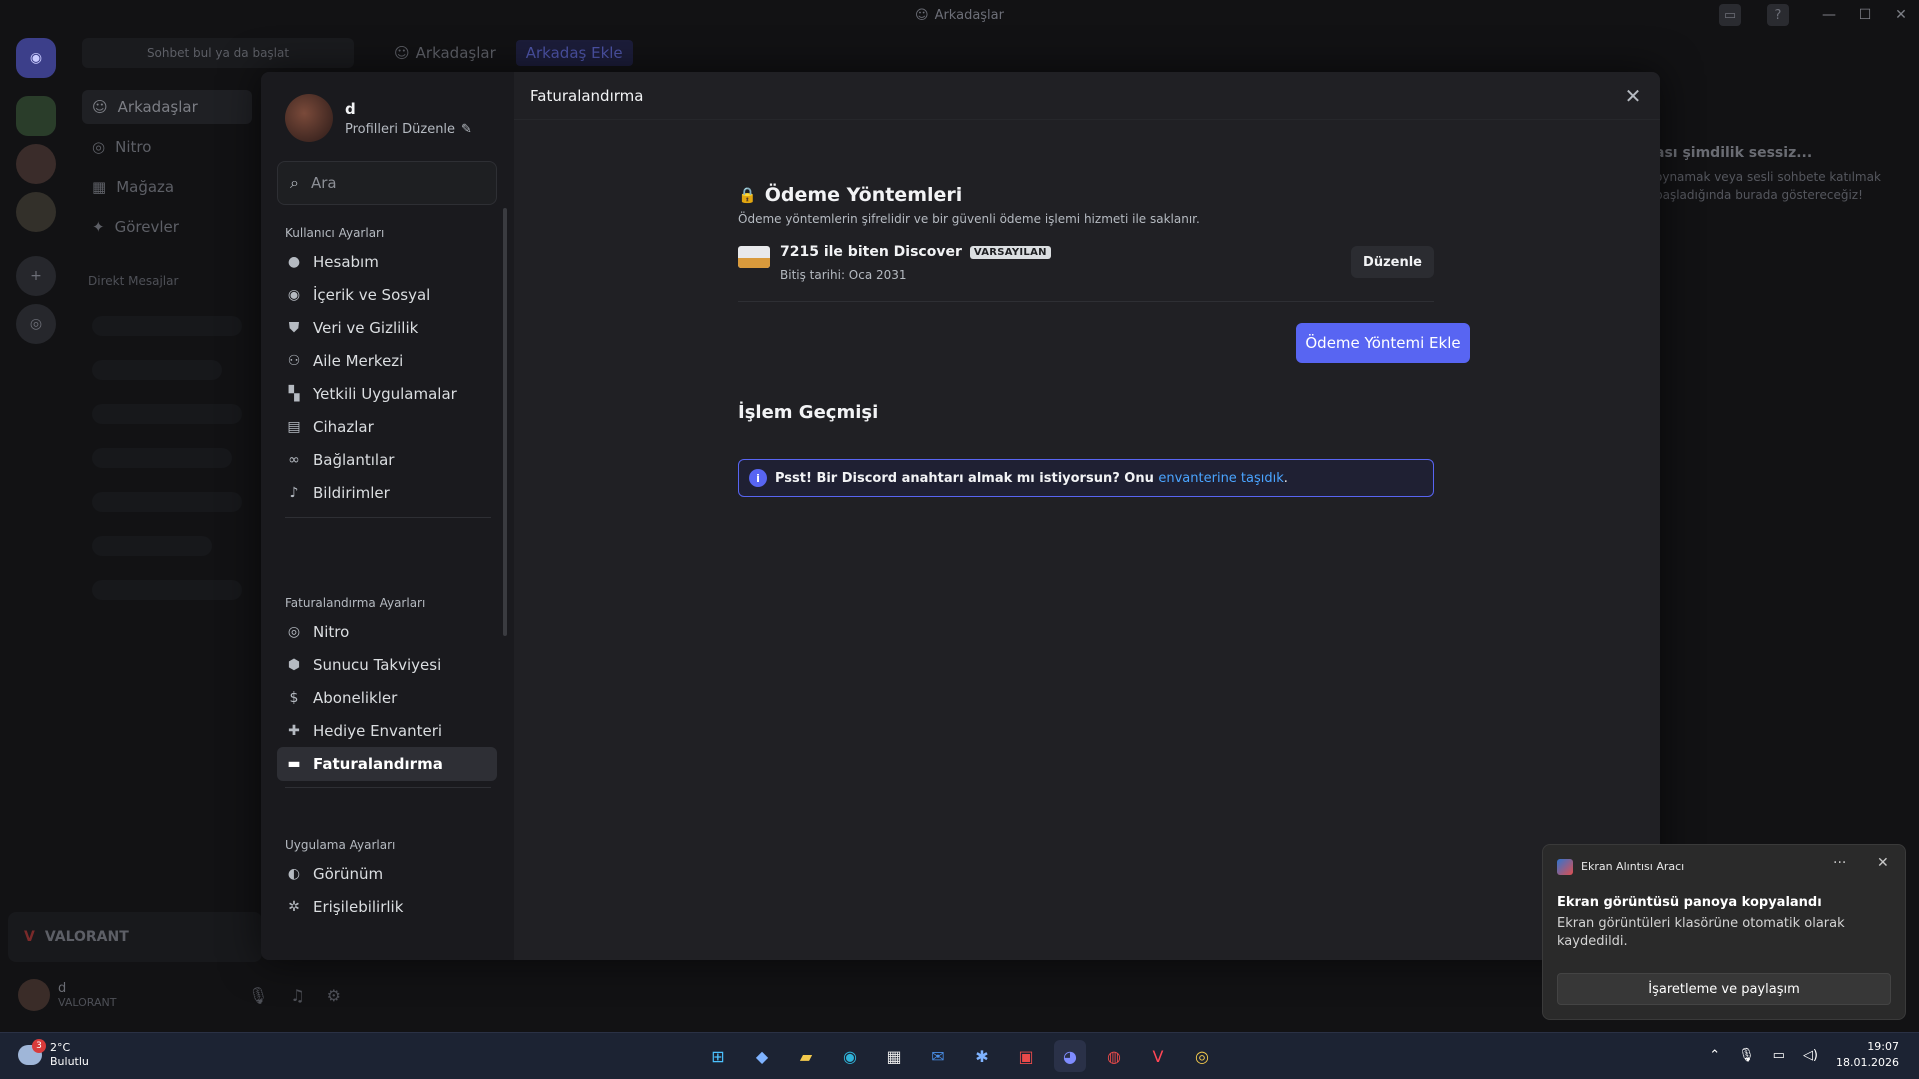  I want to click on conversation-search: Sohbet bul ya da başlat, so click(218, 53).